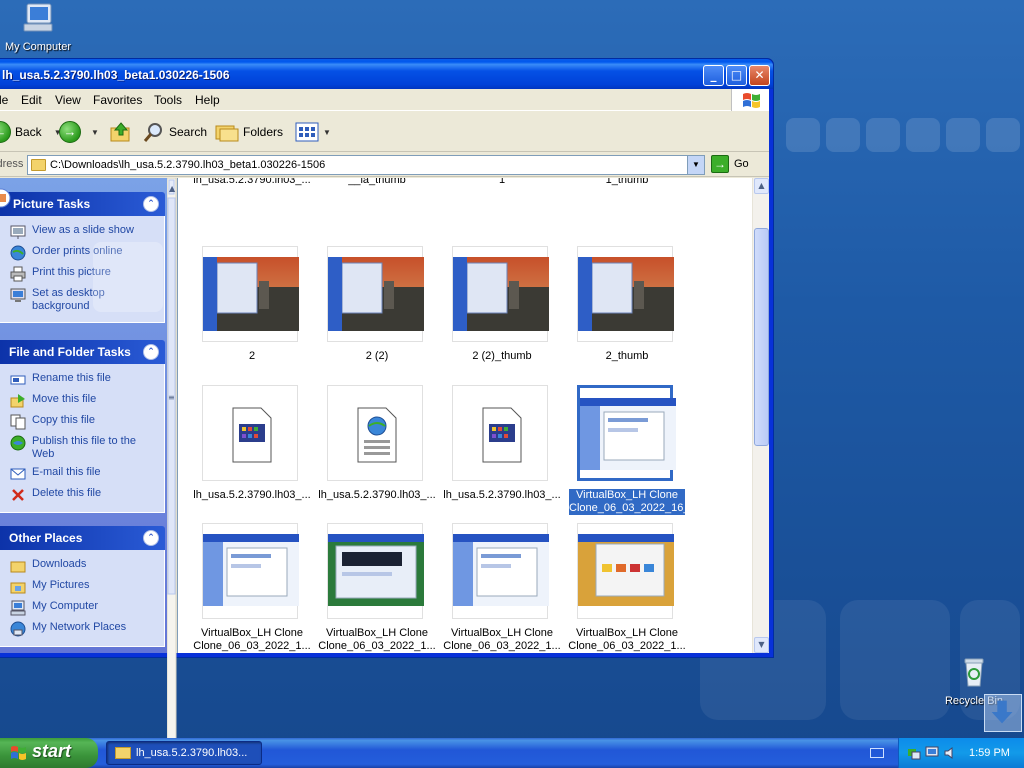  I want to click on views-button: ▼, so click(313, 132).